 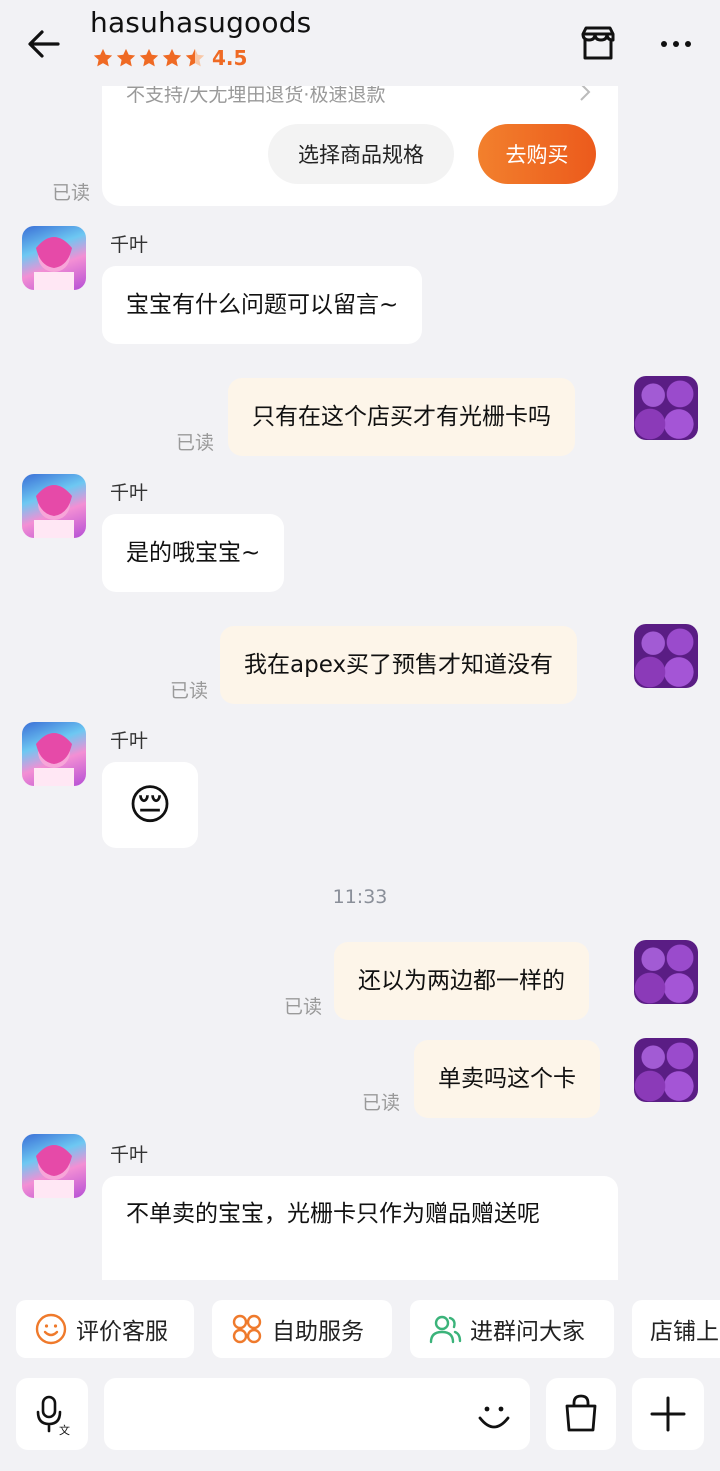 I want to click on half-star-icon, so click(x=195, y=57).